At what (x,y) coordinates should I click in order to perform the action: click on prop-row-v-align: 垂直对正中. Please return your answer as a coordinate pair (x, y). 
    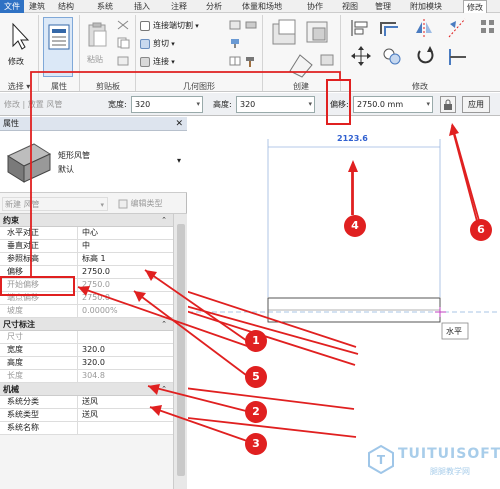
    Looking at the image, I should click on (86, 246).